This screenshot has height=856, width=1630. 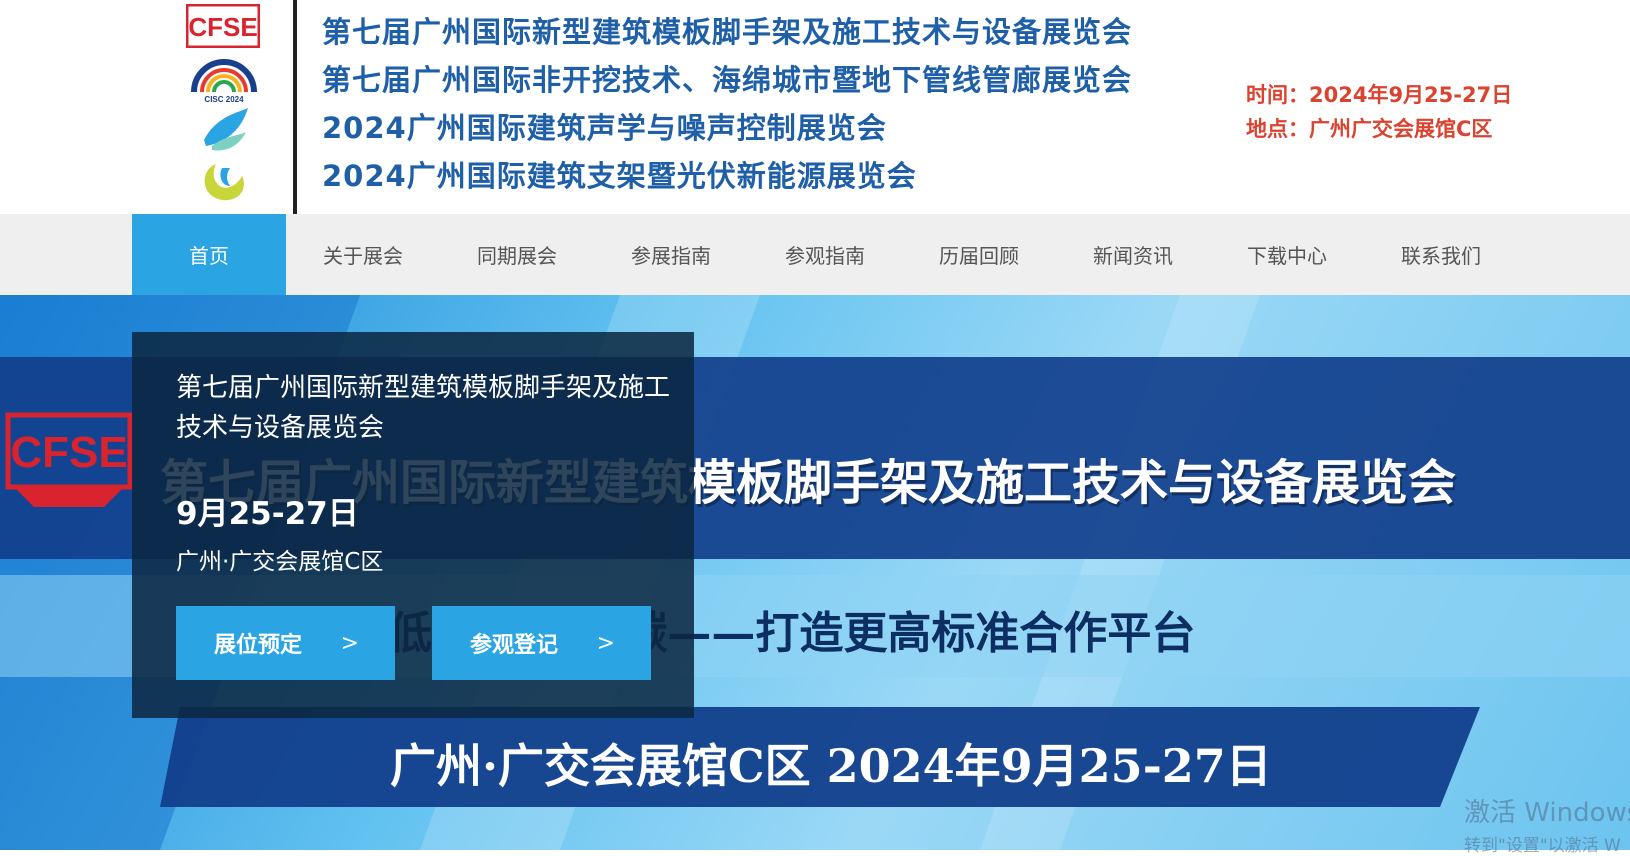 What do you see at coordinates (1133, 254) in the screenshot?
I see `nav-item-news: 新闻资讯` at bounding box center [1133, 254].